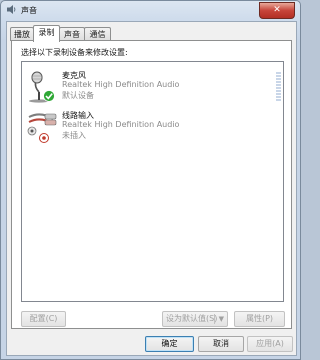 The image size is (320, 360). I want to click on set-default-split-button: 设为默认值(S) ▼, so click(195, 319).